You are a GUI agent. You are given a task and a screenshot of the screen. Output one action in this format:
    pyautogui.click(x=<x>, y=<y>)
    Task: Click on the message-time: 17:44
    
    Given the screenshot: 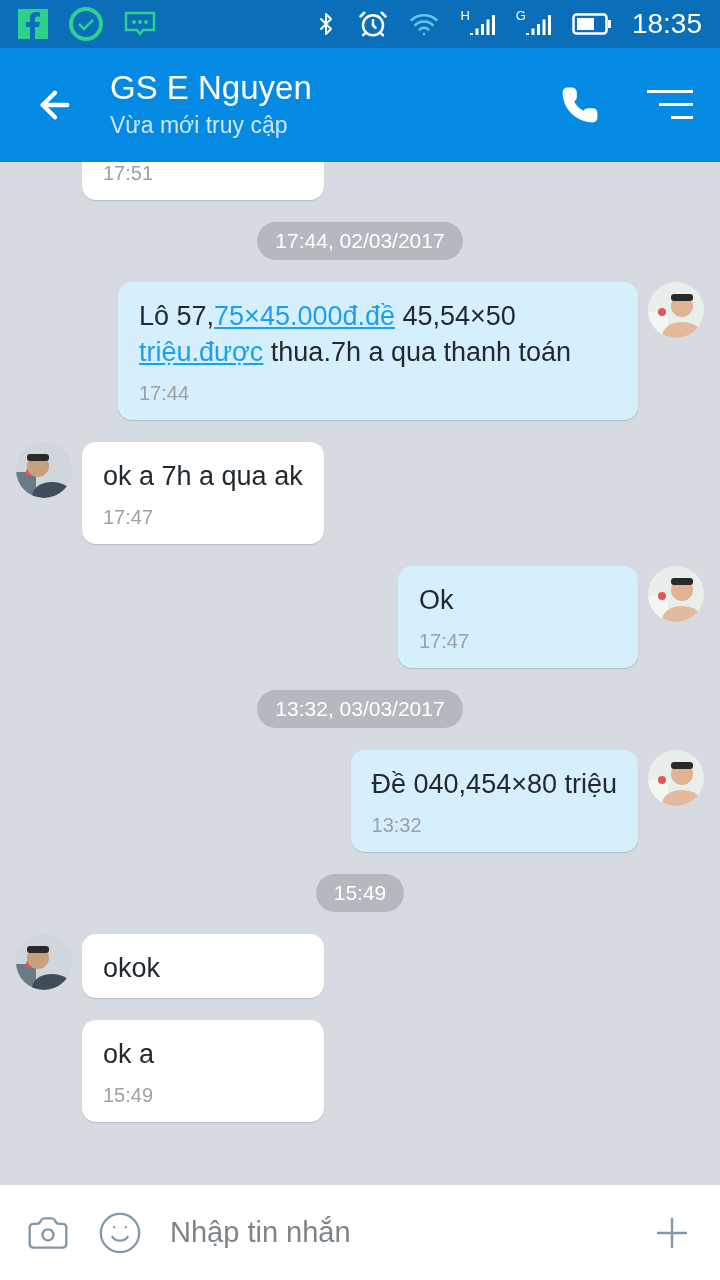 What is the action you would take?
    pyautogui.click(x=165, y=393)
    